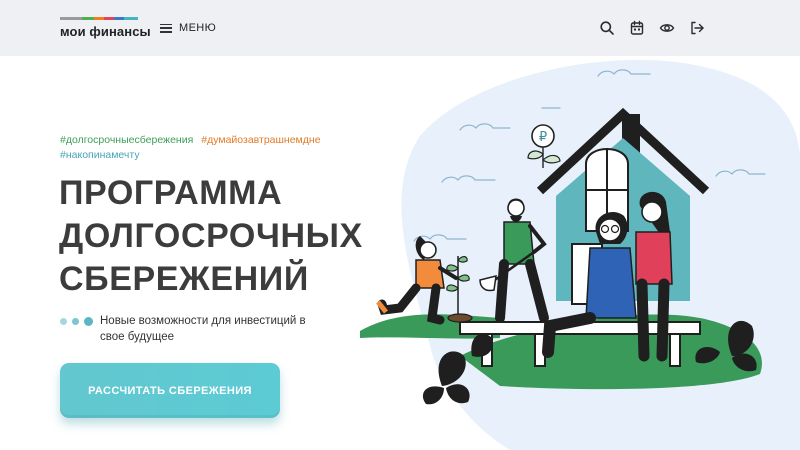 The width and height of the screenshot is (800, 450). I want to click on page-title: ПРОГРАММА ДОЛГОСРОЧНЫХ СБЕРЕЖЕНИЙ, so click(211, 236).